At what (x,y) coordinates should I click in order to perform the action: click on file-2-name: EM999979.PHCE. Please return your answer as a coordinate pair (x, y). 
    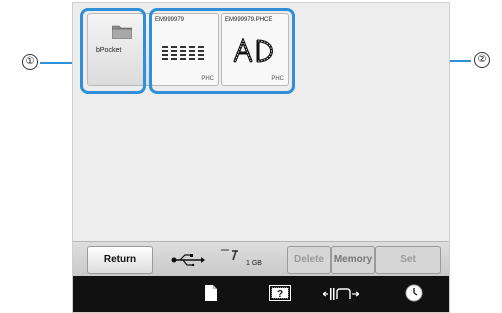
    Looking at the image, I should click on (249, 20).